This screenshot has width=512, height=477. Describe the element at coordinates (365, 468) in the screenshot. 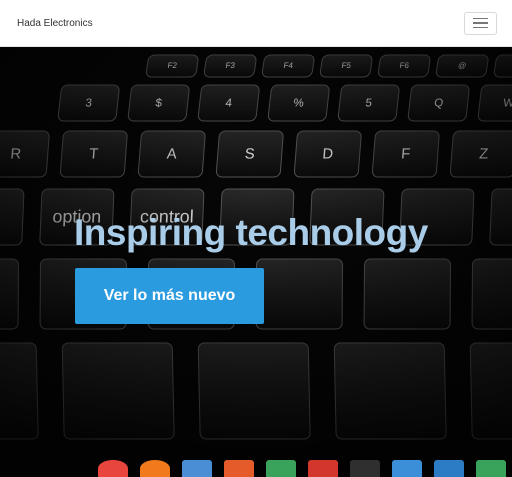

I see `terminal-icon` at that location.